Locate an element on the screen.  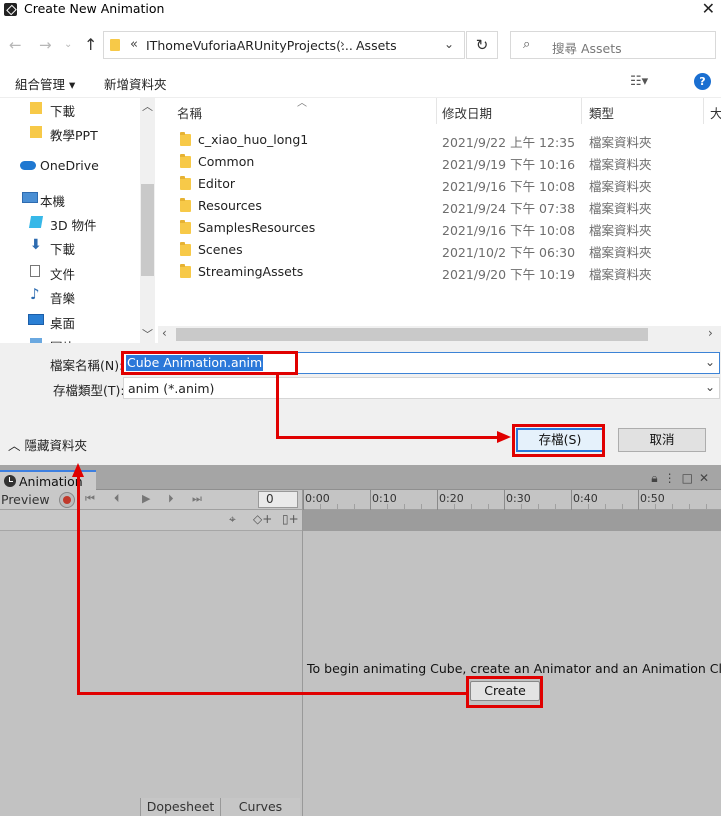
refresh-button: ↻ is located at coordinates (482, 45).